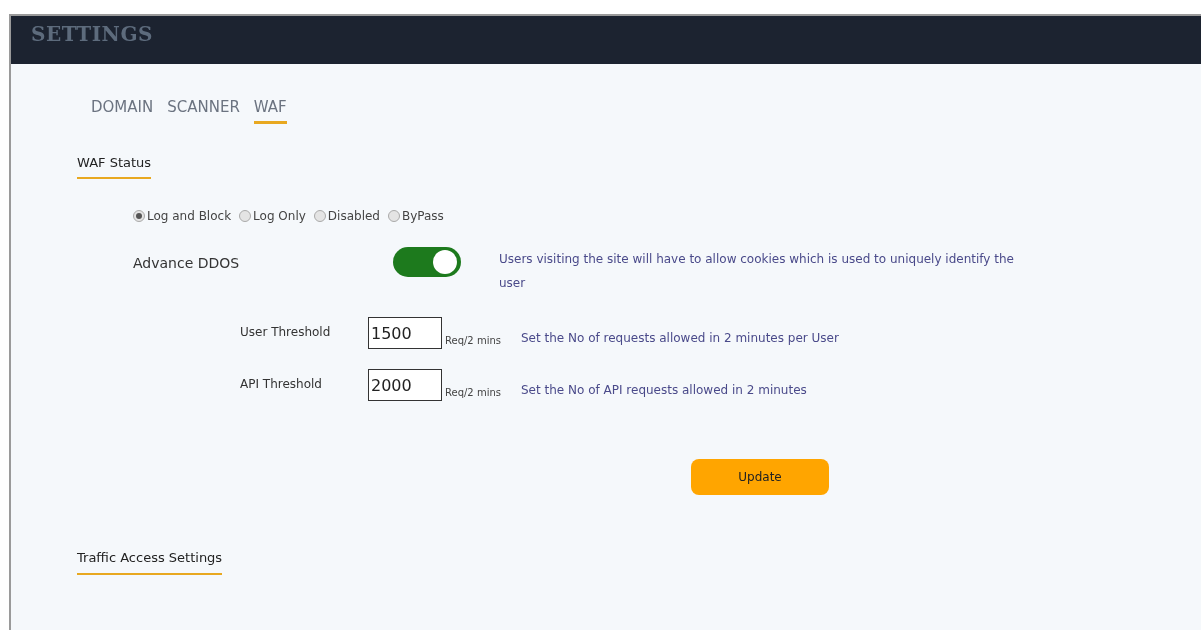 This screenshot has width=1201, height=630. Describe the element at coordinates (285, 332) in the screenshot. I see `field-label: User Threshold` at that location.